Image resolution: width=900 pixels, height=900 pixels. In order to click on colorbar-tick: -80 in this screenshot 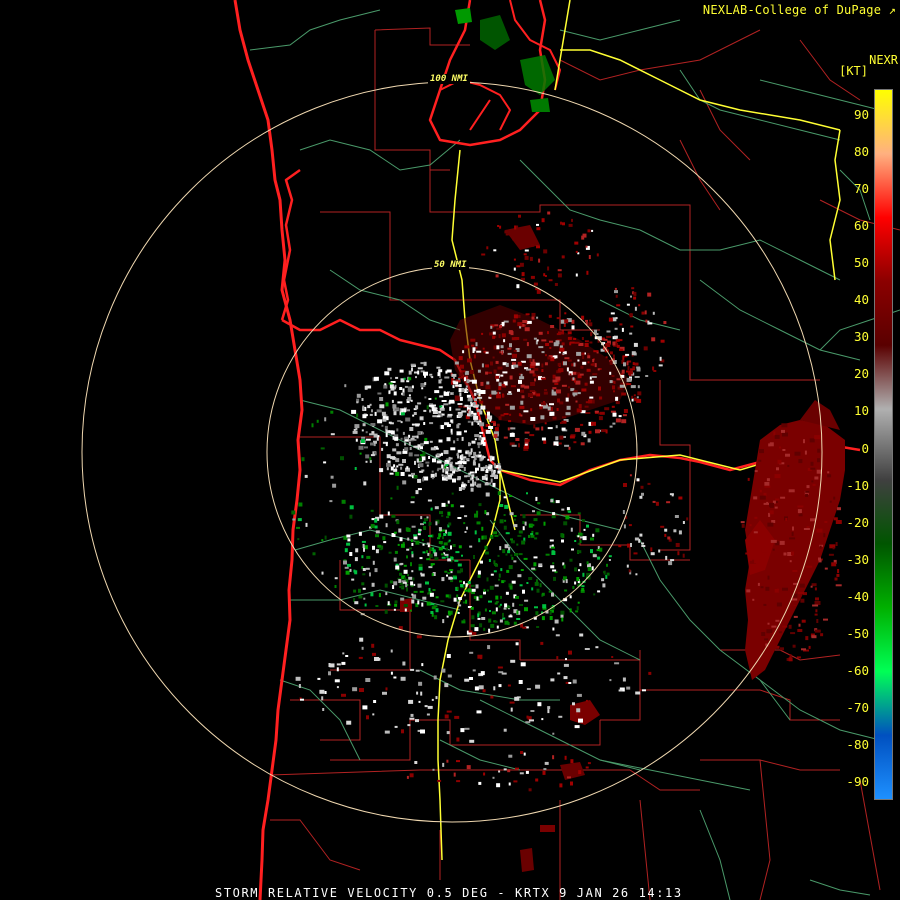, I will do `click(857, 744)`.